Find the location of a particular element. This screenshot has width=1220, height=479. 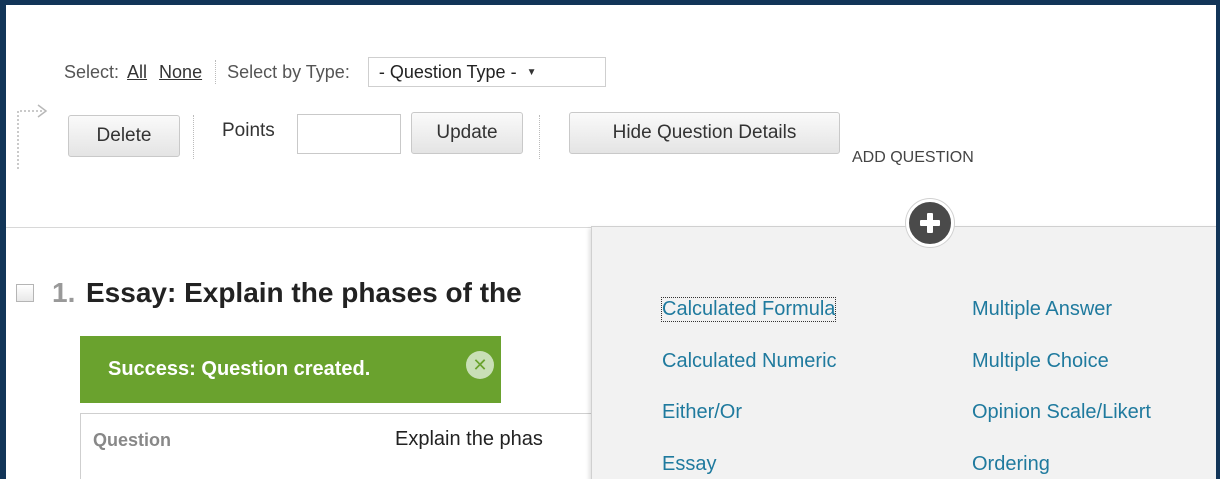

select-all-link: All is located at coordinates (137, 72).